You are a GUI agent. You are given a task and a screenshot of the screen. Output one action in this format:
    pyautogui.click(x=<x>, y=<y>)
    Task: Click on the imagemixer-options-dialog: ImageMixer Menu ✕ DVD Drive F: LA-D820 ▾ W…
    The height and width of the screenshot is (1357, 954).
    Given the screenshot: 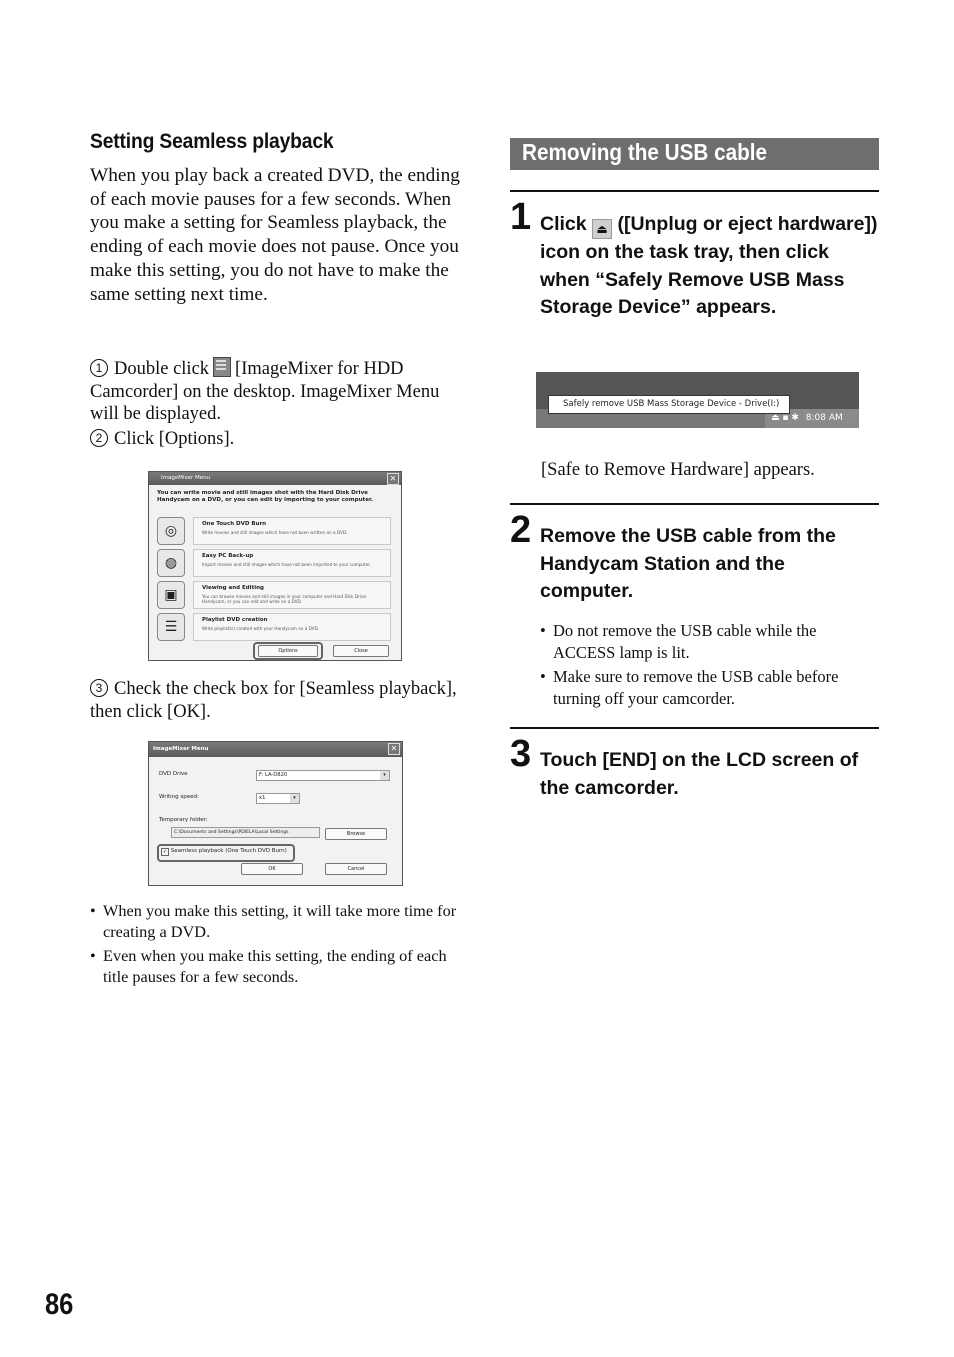 What is the action you would take?
    pyautogui.click(x=275, y=813)
    